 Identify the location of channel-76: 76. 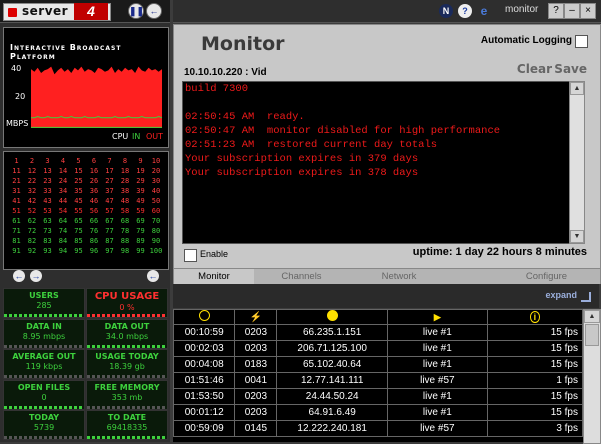
(94, 231).